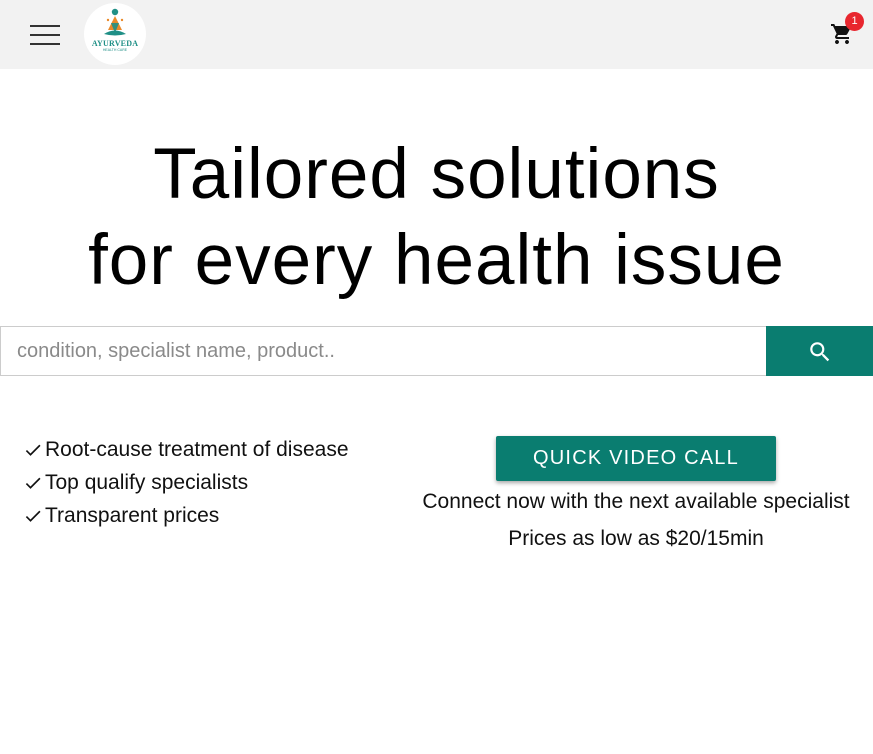 This screenshot has height=754, width=873. I want to click on logo-subtext: HEALTH CARE, so click(115, 50).